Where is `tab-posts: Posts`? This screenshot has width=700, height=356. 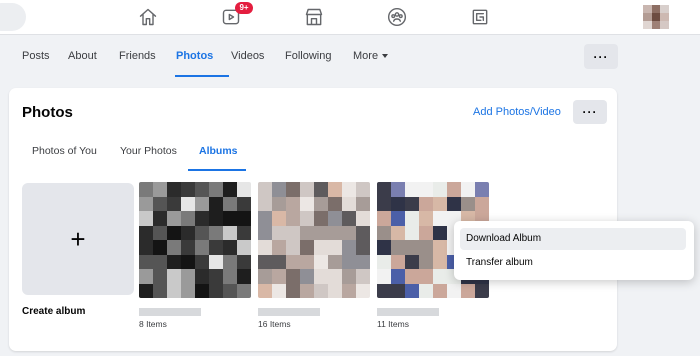
tab-posts: Posts is located at coordinates (36, 56).